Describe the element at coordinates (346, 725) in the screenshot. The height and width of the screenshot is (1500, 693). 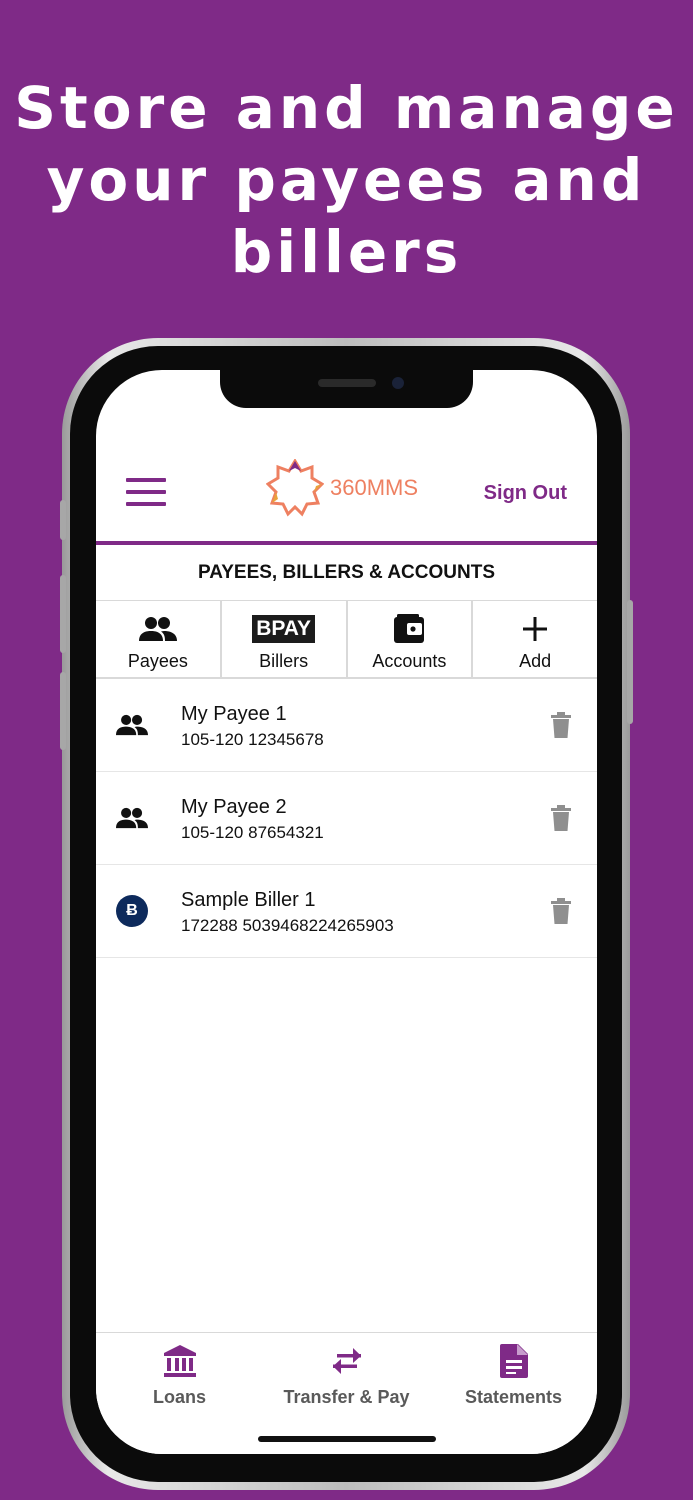
I see `list-item: My Payee 1 105-120 12345678` at that location.